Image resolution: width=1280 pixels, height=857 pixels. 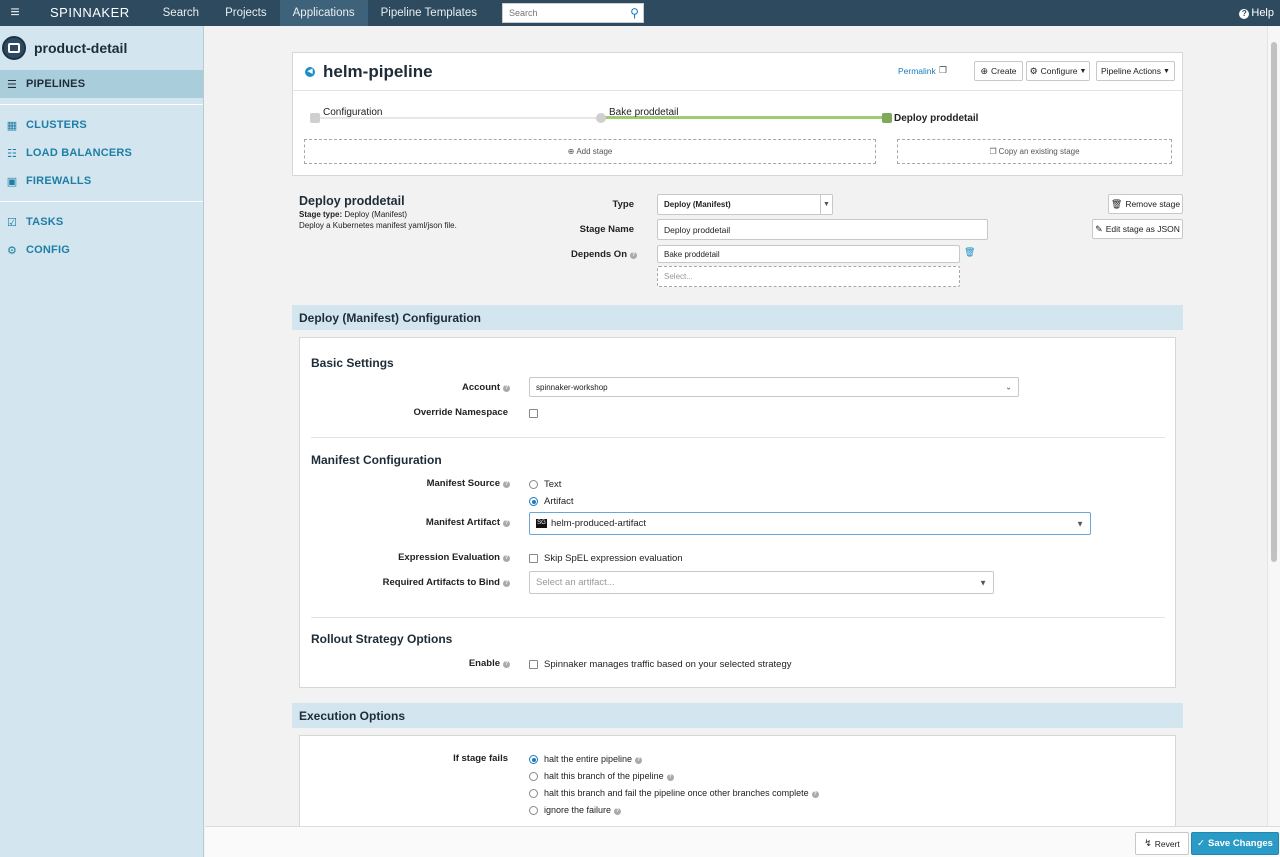 What do you see at coordinates (101, 222) in the screenshot?
I see `sidebar-item-tasks: ☑ TASKS` at bounding box center [101, 222].